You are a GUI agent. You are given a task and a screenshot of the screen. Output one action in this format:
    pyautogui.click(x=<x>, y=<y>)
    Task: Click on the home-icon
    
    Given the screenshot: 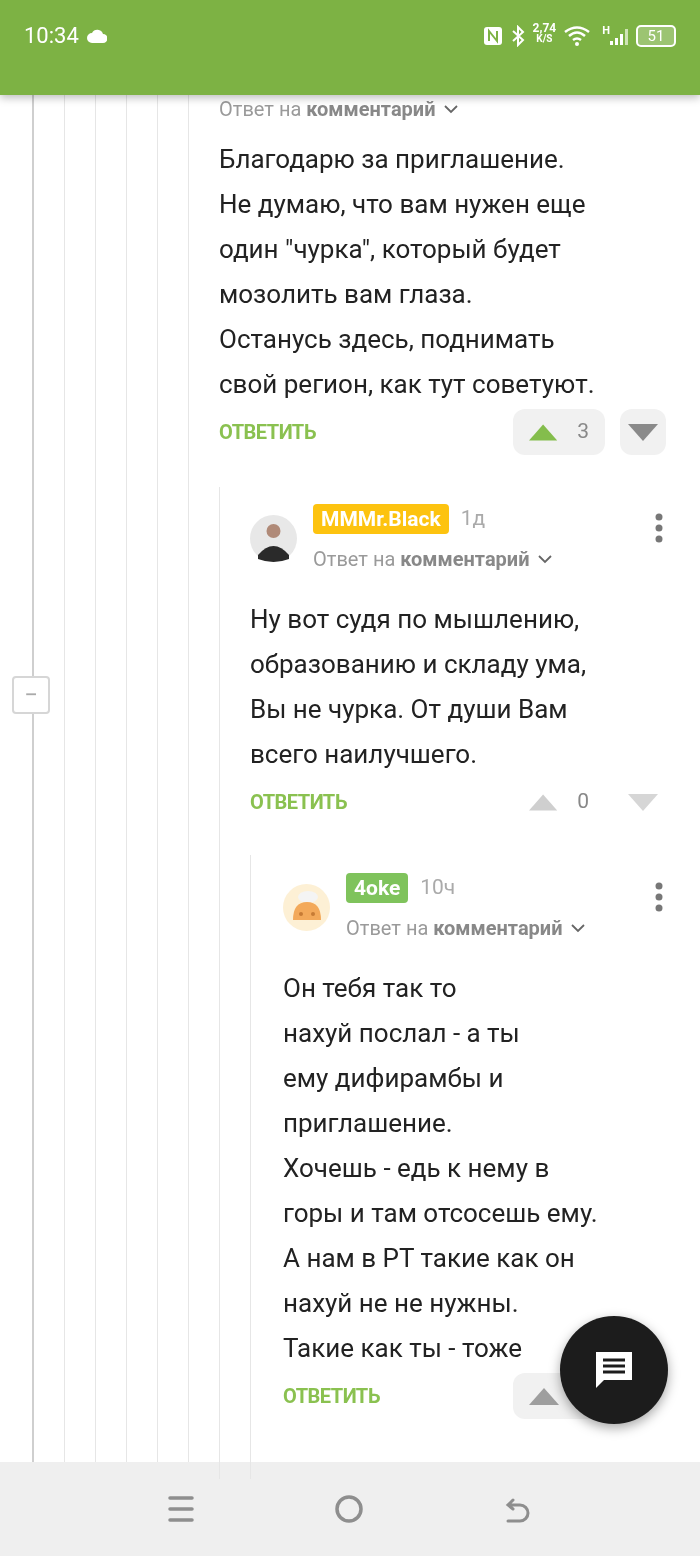 What is the action you would take?
    pyautogui.click(x=349, y=1509)
    